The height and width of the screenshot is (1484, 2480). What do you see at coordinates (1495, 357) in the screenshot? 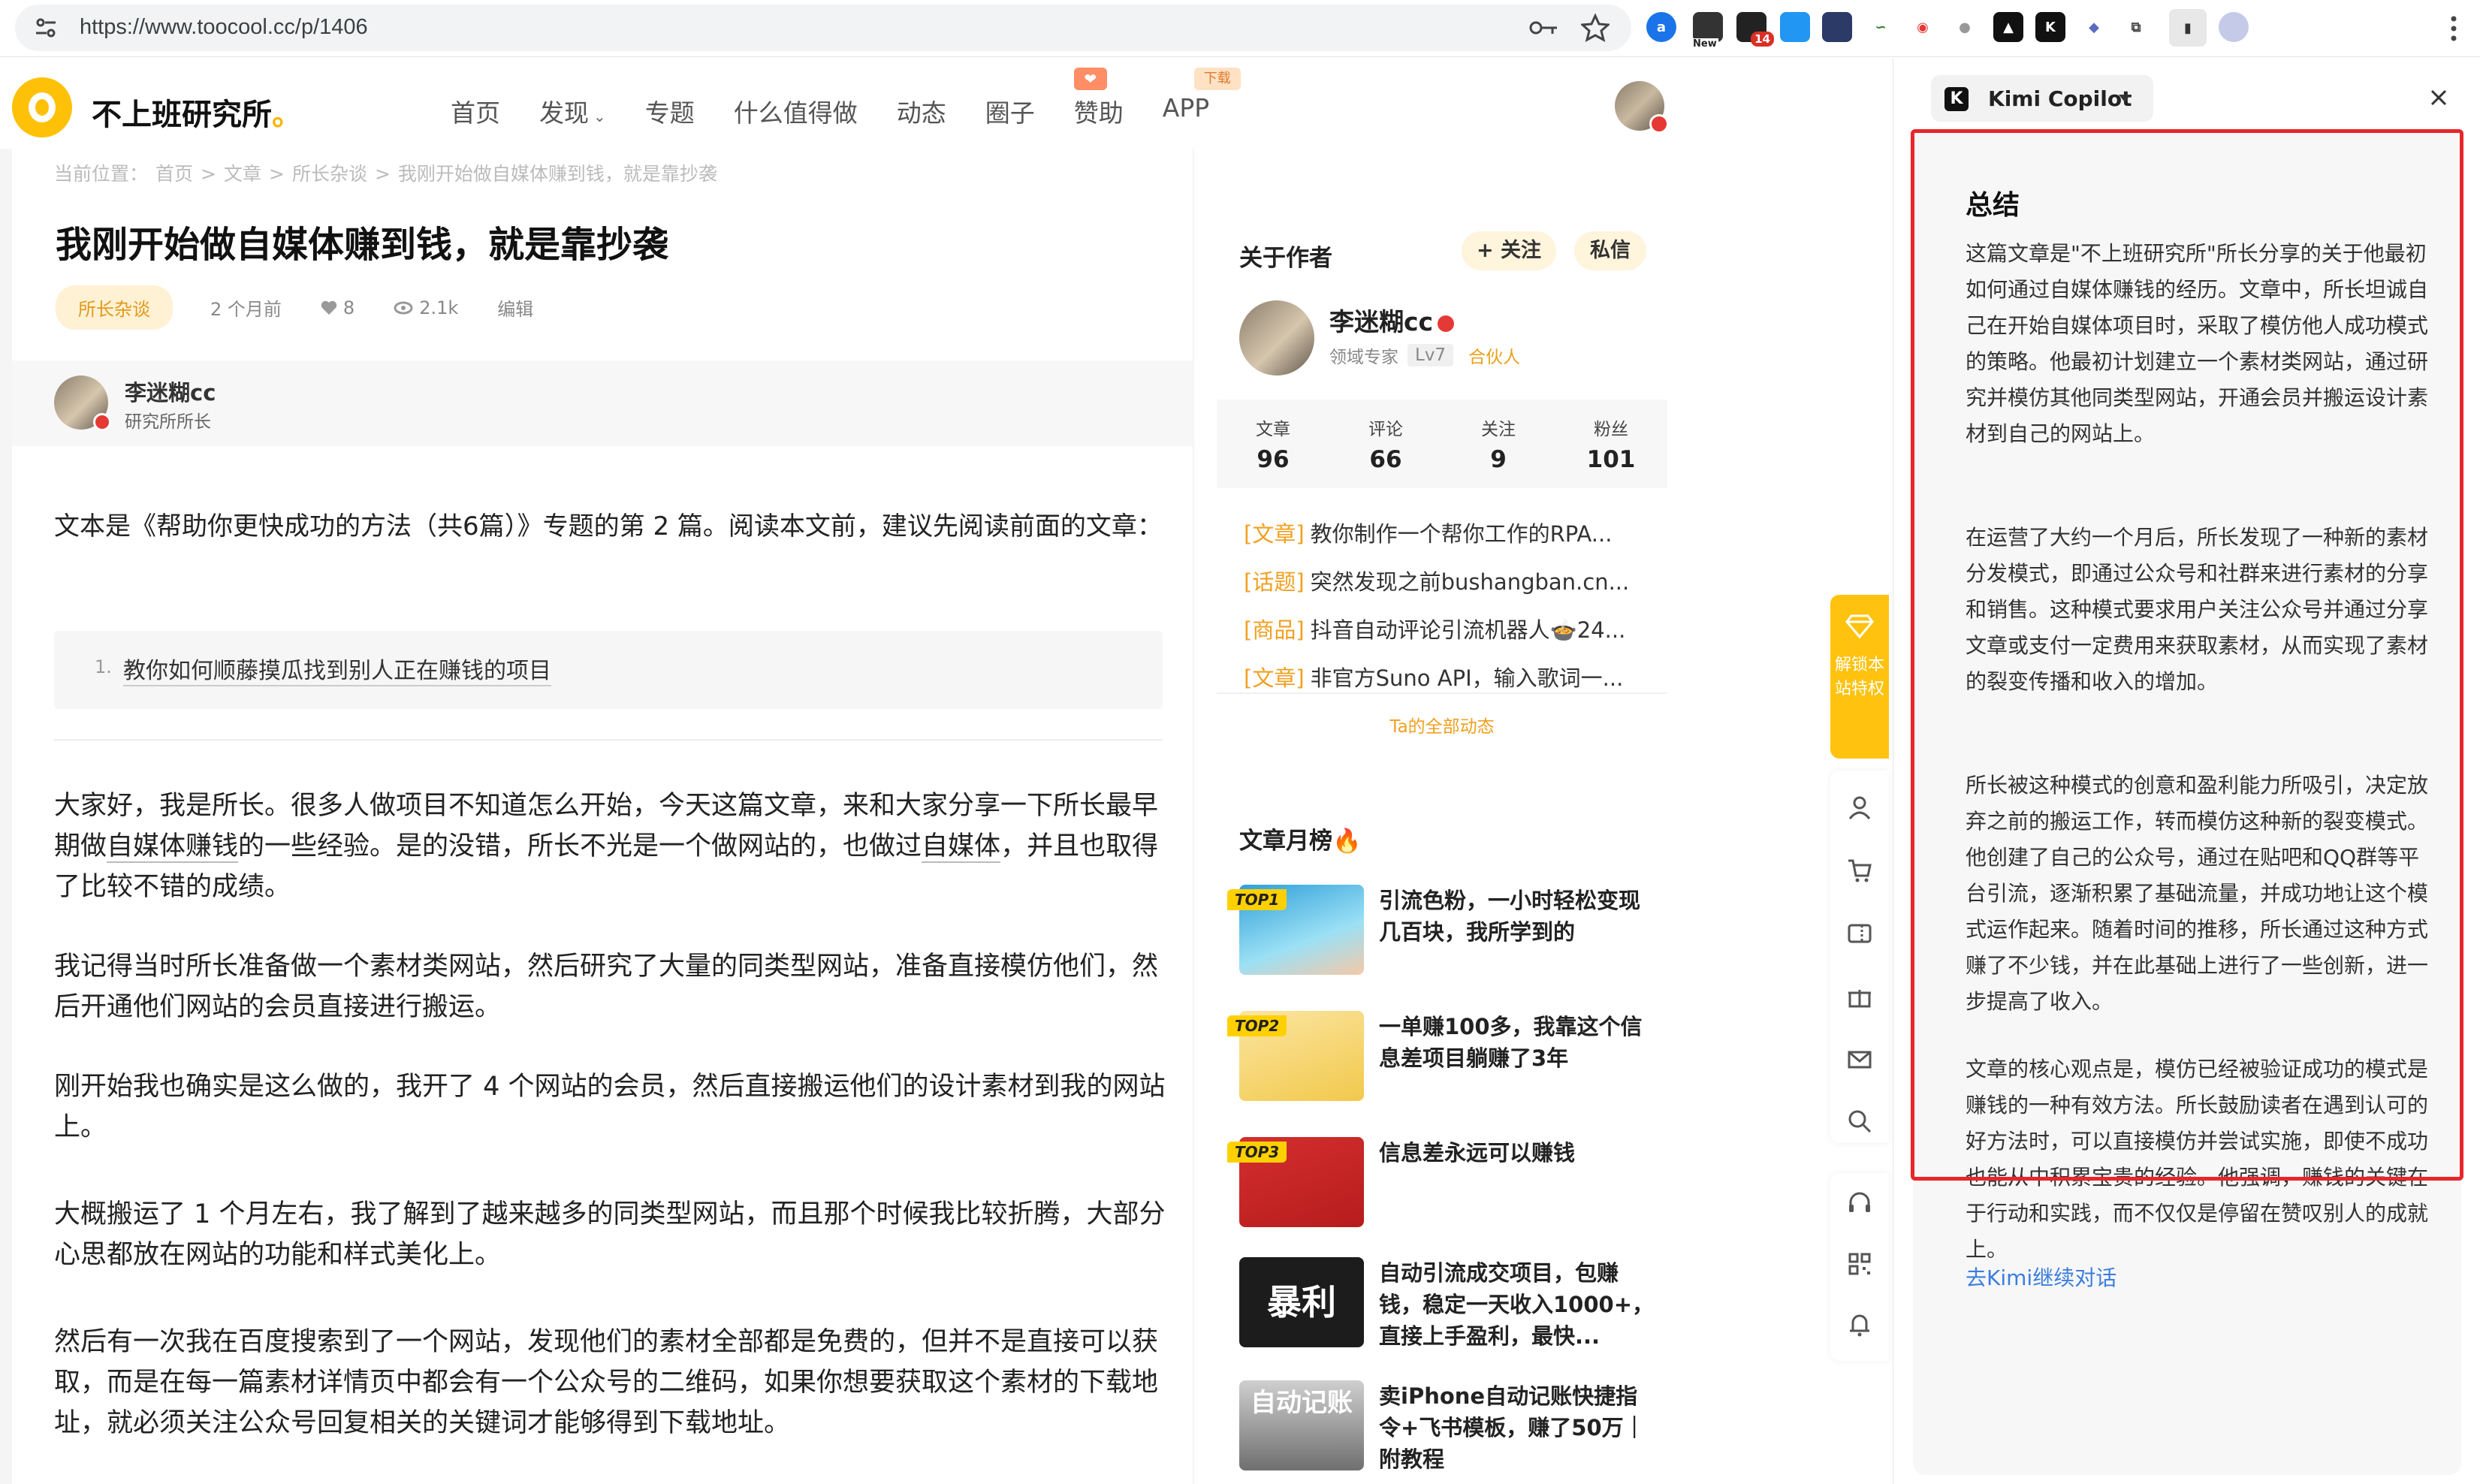
I see `partner-badge: 合伙人` at bounding box center [1495, 357].